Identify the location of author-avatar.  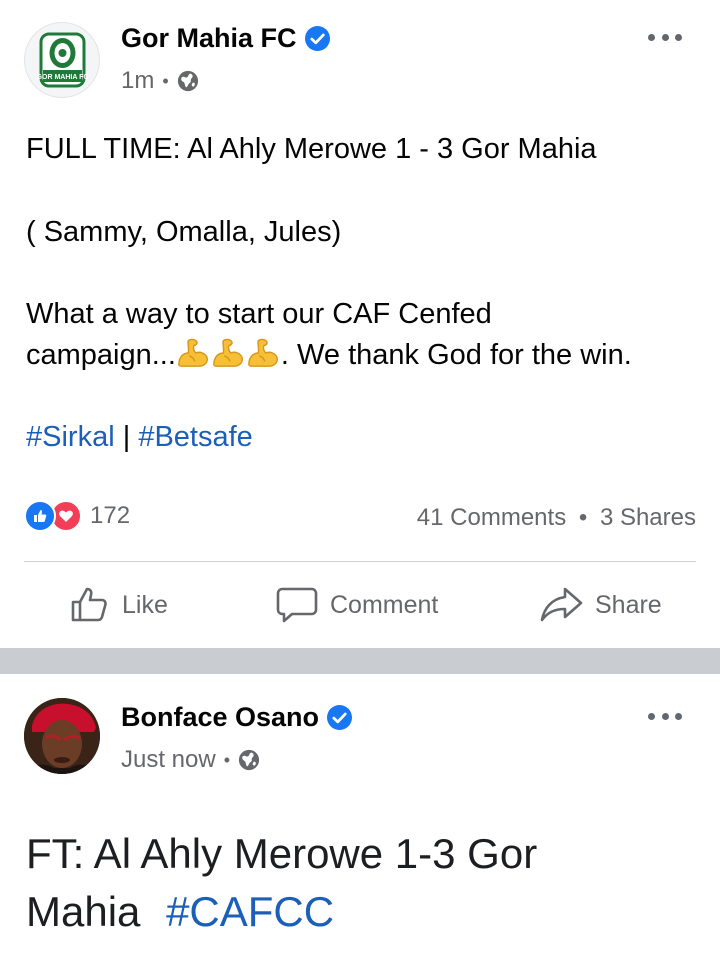
(62, 736).